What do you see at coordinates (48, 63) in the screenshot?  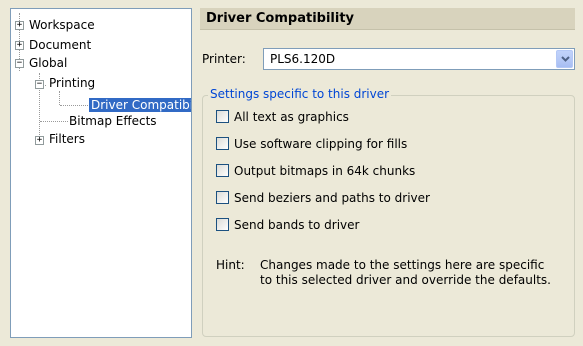 I see `tree-item-global: Global` at bounding box center [48, 63].